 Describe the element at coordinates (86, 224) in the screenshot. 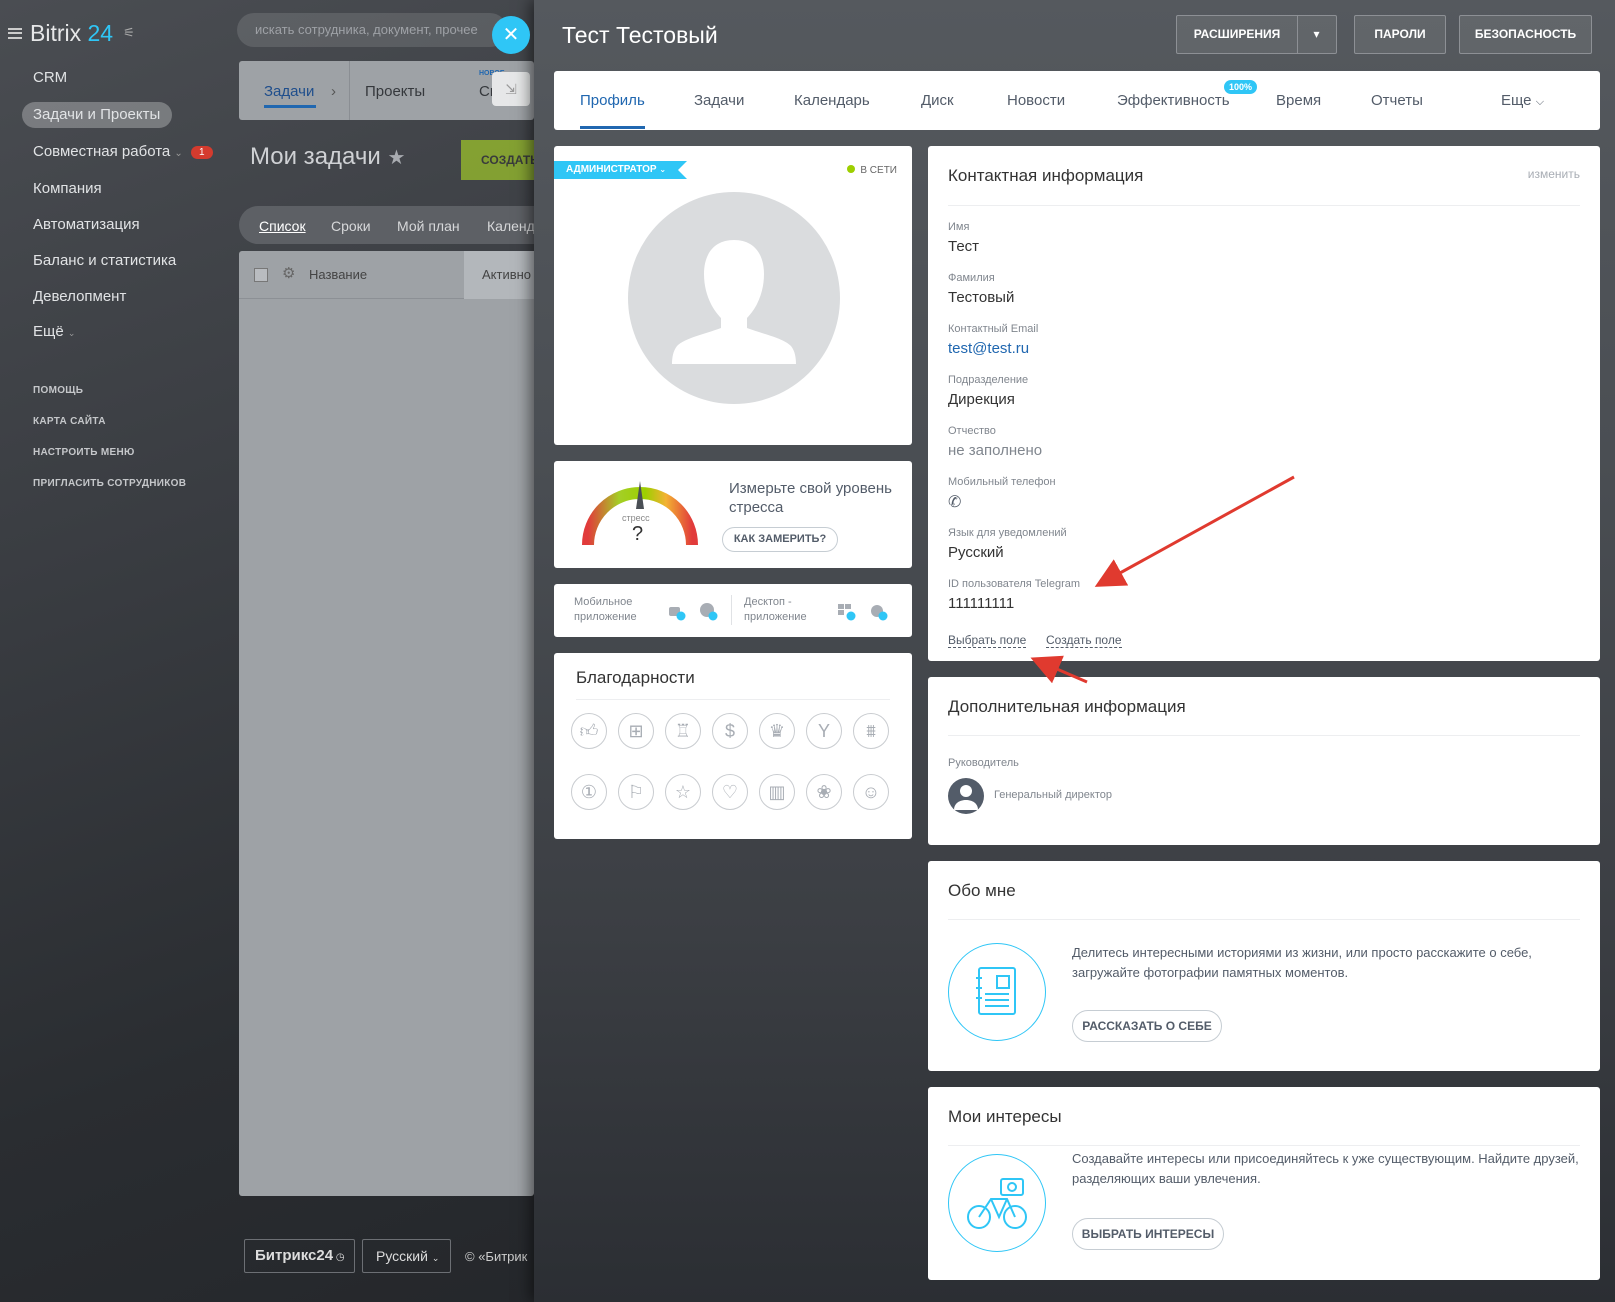

I see `sidebar-item-automation: Автоматизация` at that location.